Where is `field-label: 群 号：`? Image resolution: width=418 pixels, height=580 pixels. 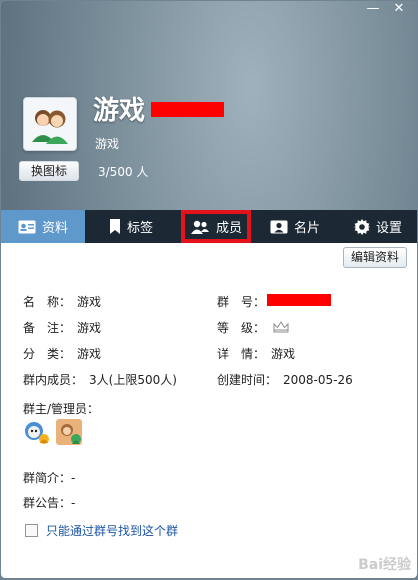
field-label: 群 号： is located at coordinates (241, 302).